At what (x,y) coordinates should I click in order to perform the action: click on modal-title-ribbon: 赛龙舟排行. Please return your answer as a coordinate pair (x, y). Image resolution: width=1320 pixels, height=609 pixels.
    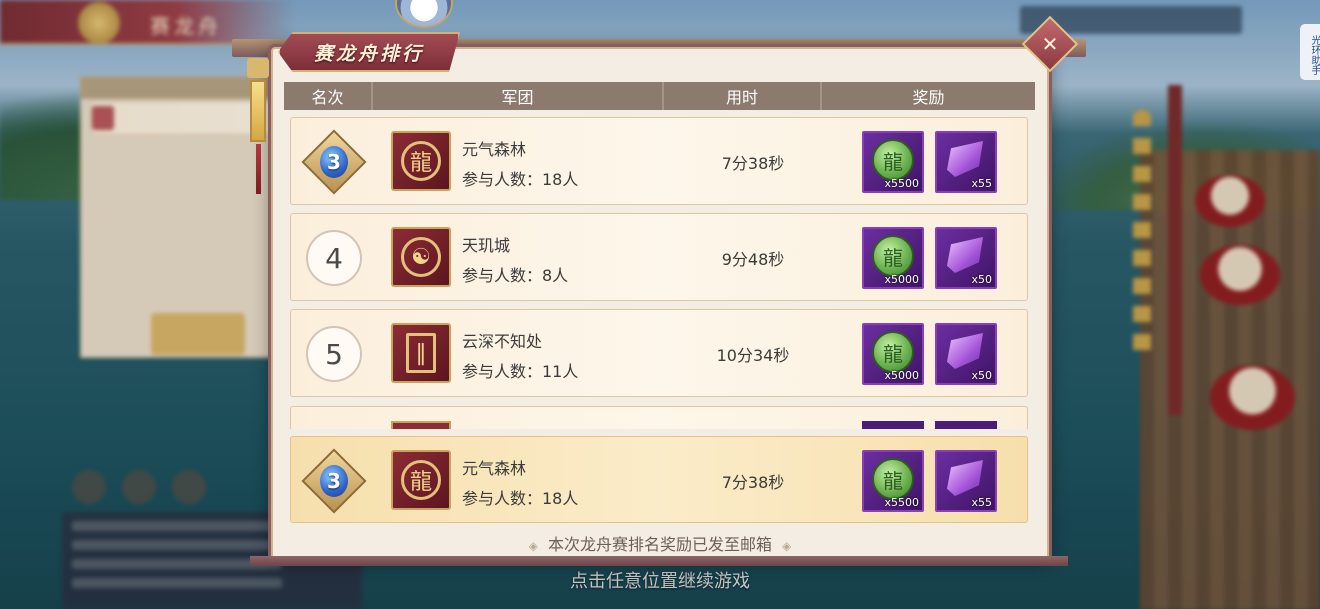
    Looking at the image, I should click on (369, 52).